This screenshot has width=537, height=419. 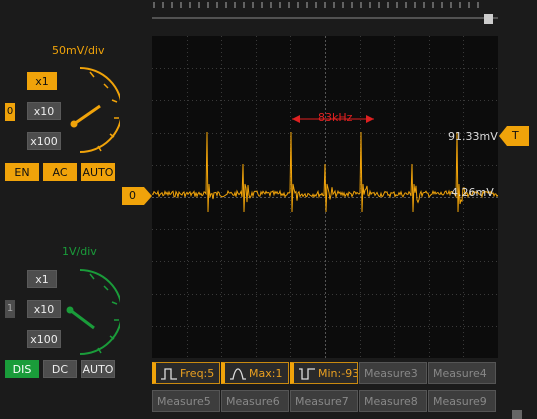 I want to click on ch2-scale-knob, so click(x=90, y=312).